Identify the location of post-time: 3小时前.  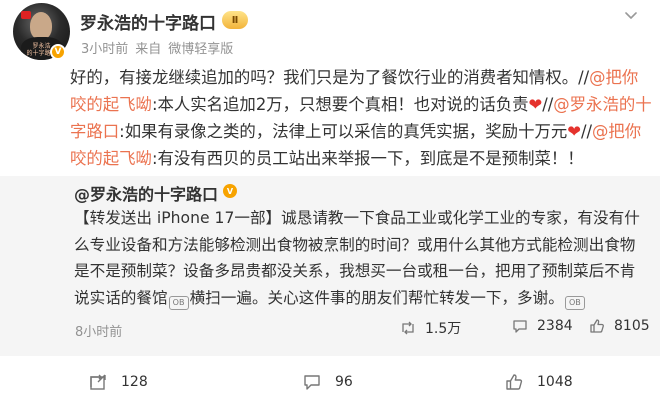
(104, 49).